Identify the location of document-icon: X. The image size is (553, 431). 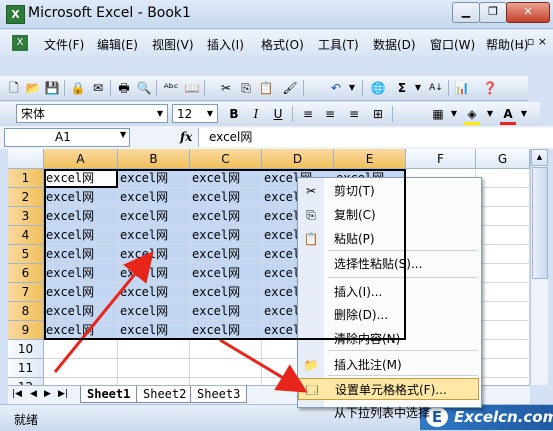
(20, 43).